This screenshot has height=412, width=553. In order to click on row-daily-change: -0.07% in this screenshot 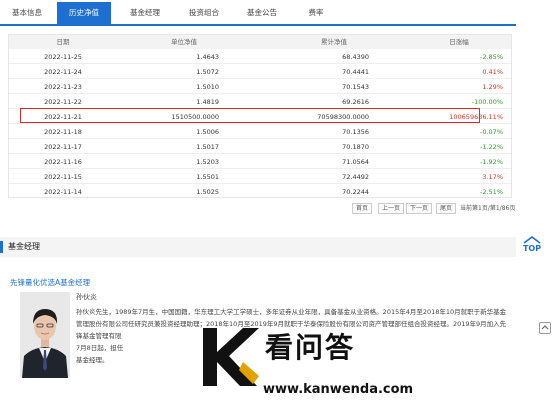, I will do `click(491, 132)`.